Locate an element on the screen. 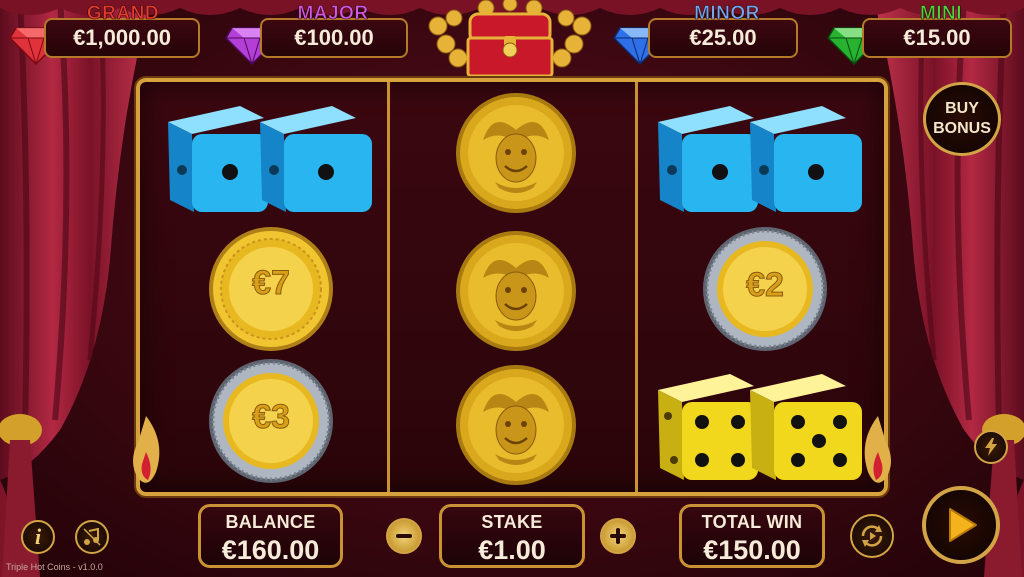 The height and width of the screenshot is (577, 1024). jackpot-grand: €1,000.00 GRAND is located at coordinates (104, 34).